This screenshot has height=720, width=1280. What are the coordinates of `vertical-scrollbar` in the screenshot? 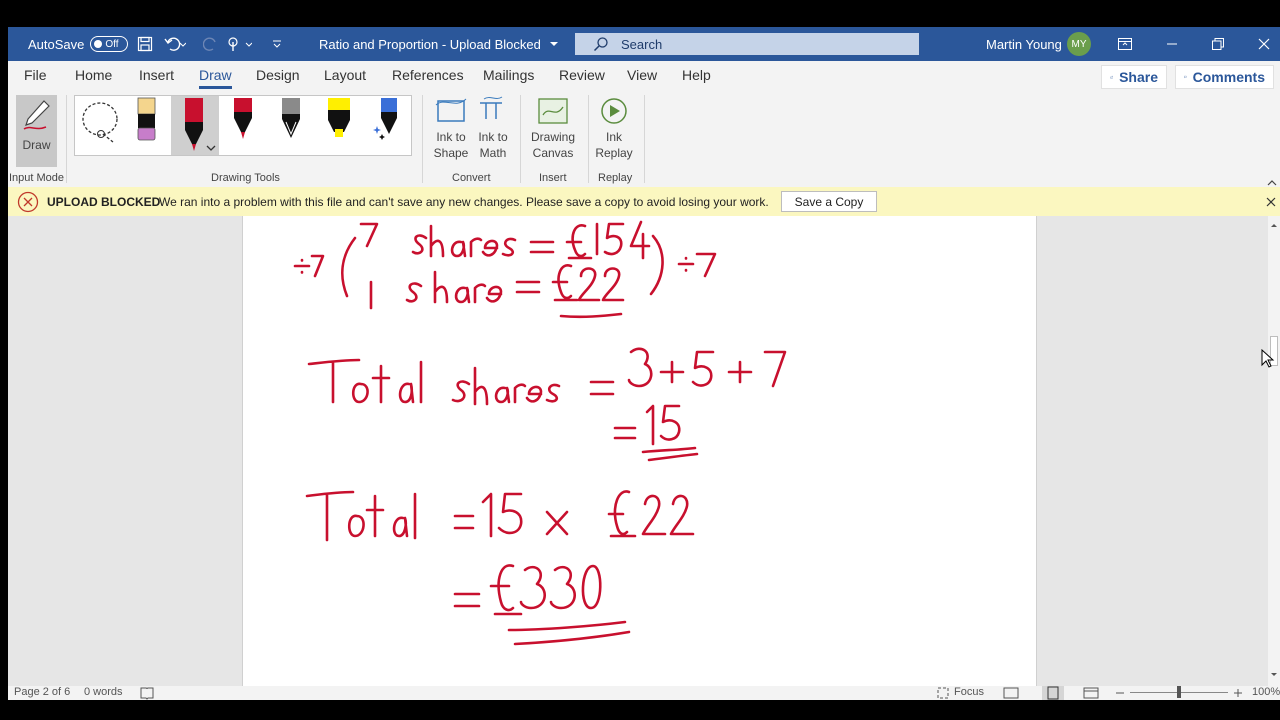 It's located at (1274, 451).